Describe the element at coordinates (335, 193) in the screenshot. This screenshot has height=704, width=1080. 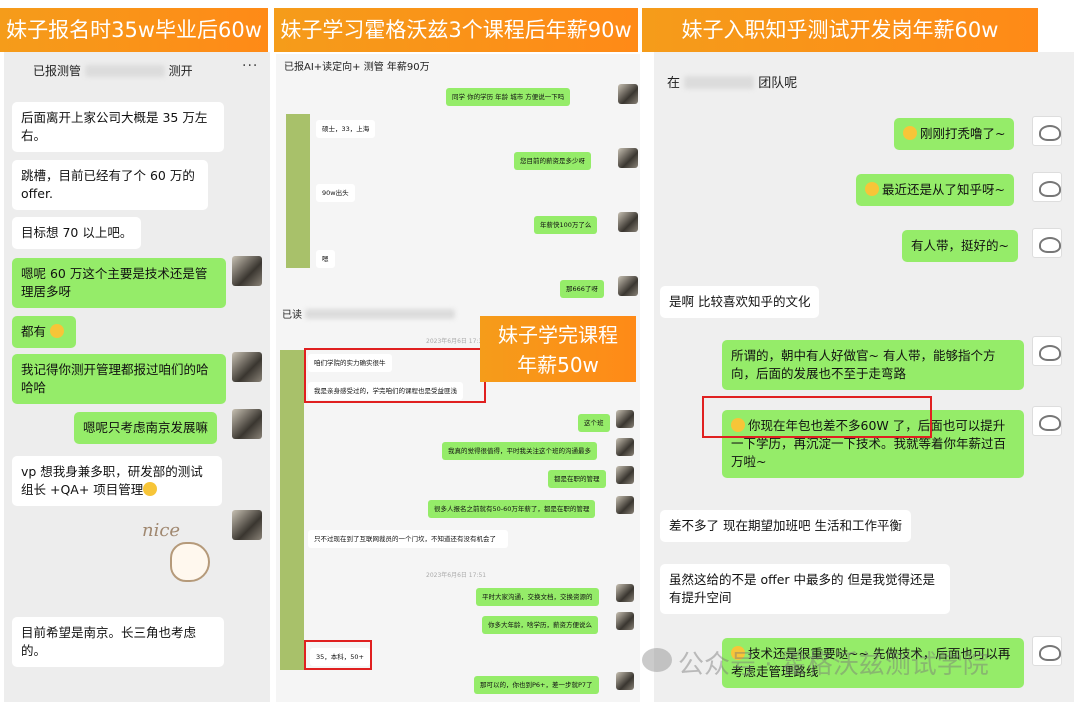
I see `chat-message: 90w出头` at that location.